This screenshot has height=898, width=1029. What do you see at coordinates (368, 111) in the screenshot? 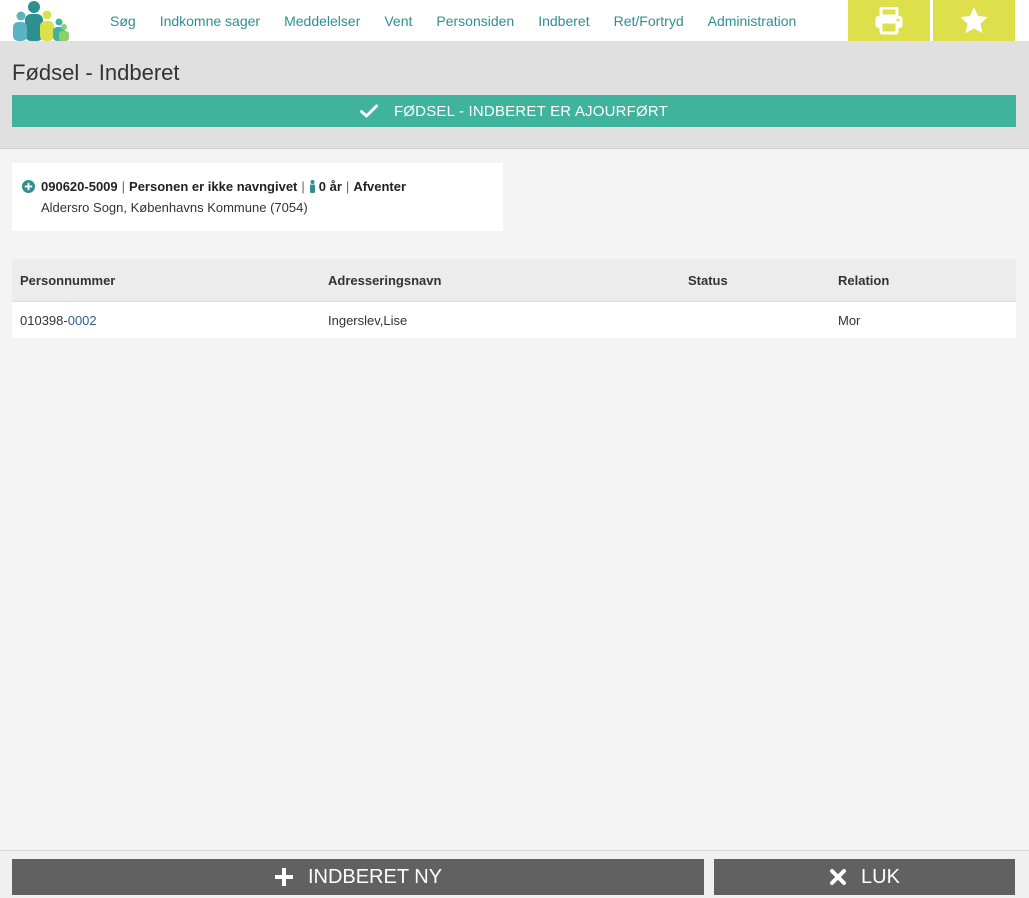
I see `checkmark-icon` at bounding box center [368, 111].